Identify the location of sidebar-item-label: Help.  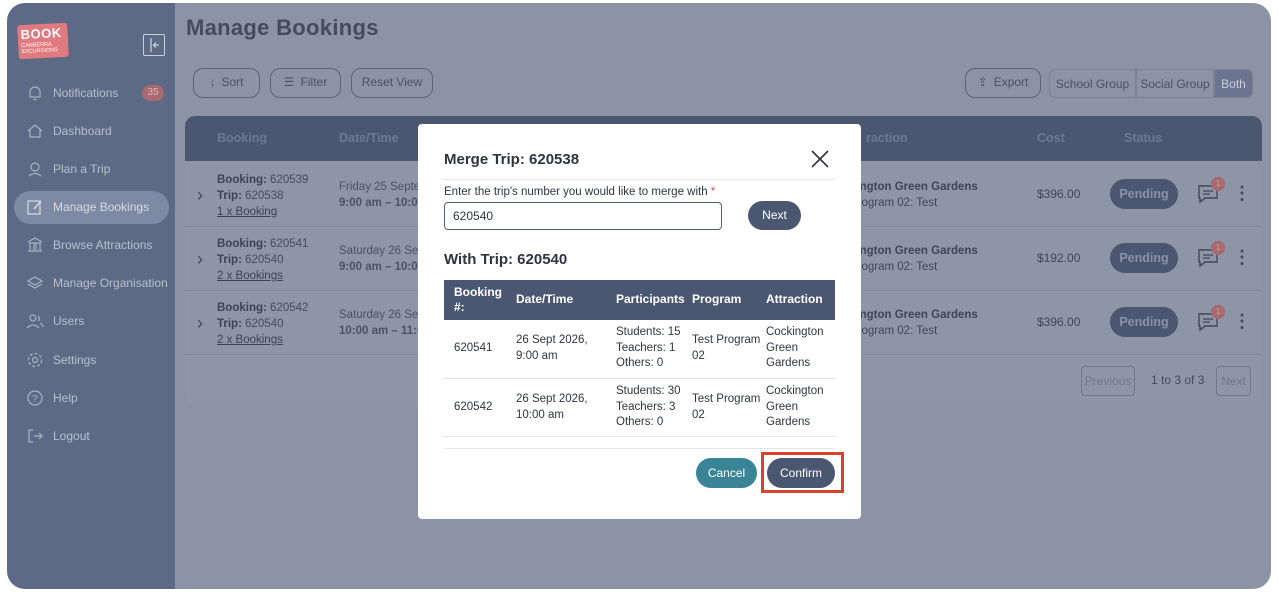
(65, 398).